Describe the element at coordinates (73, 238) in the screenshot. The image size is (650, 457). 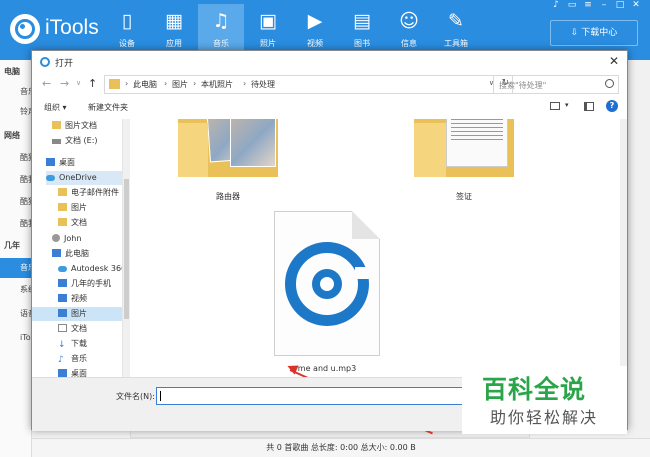
I see `tree-item-label: John` at that location.